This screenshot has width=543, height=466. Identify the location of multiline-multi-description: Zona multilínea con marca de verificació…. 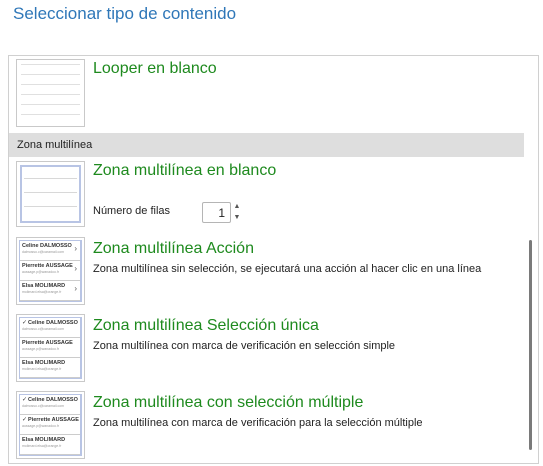
(258, 423).